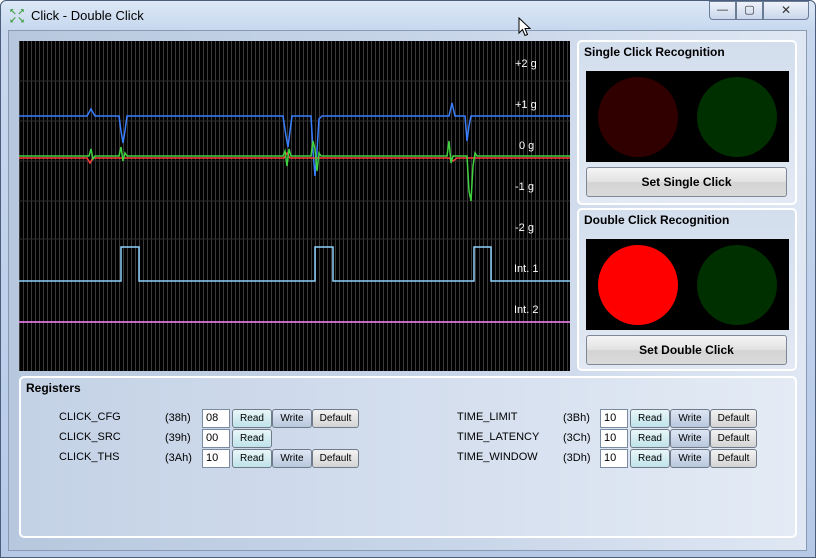 This screenshot has width=816, height=558. What do you see at coordinates (737, 285) in the screenshot?
I see `double-click-led-right` at bounding box center [737, 285].